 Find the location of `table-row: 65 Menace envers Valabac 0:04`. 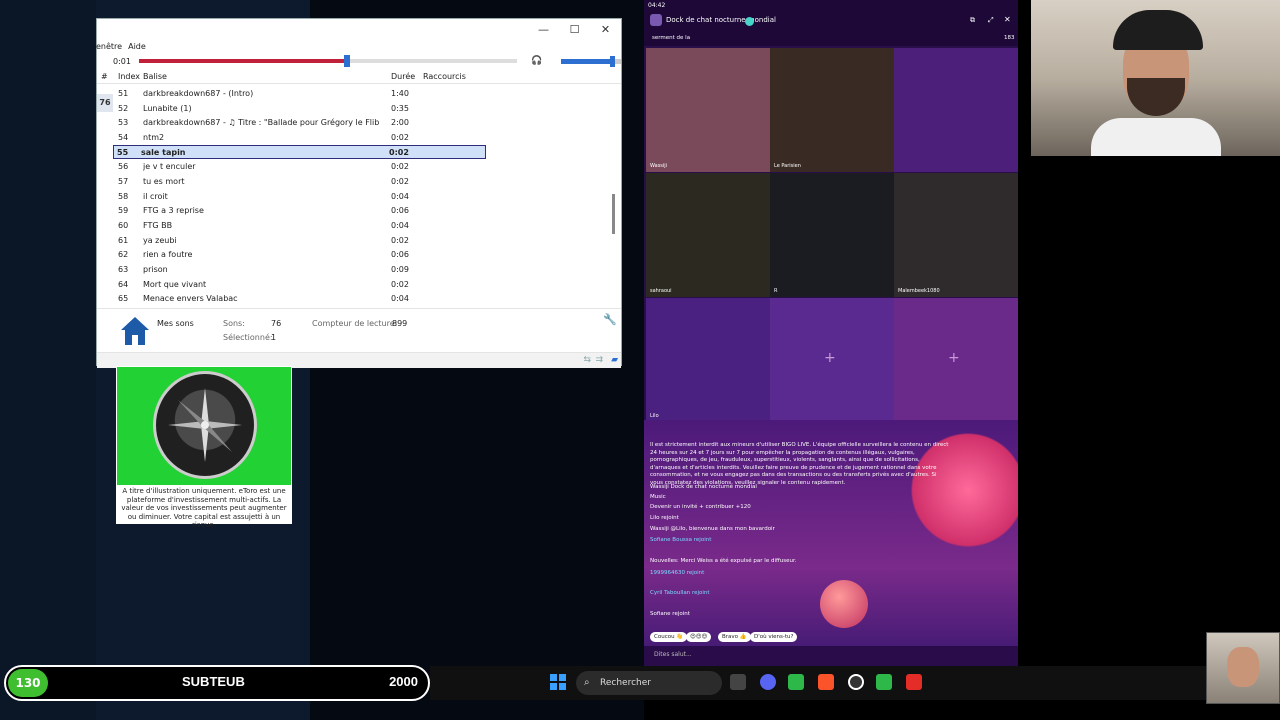

table-row: 65 Menace envers Valabac 0:04 is located at coordinates (359, 299).